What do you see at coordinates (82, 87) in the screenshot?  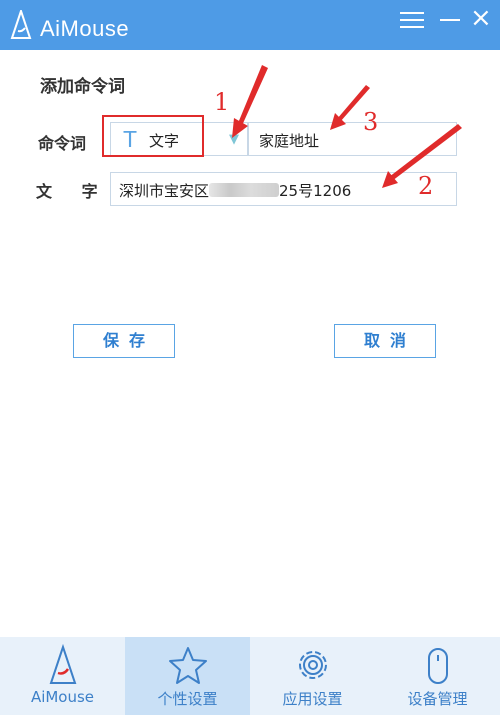 I see `page-title: 添加命令词` at bounding box center [82, 87].